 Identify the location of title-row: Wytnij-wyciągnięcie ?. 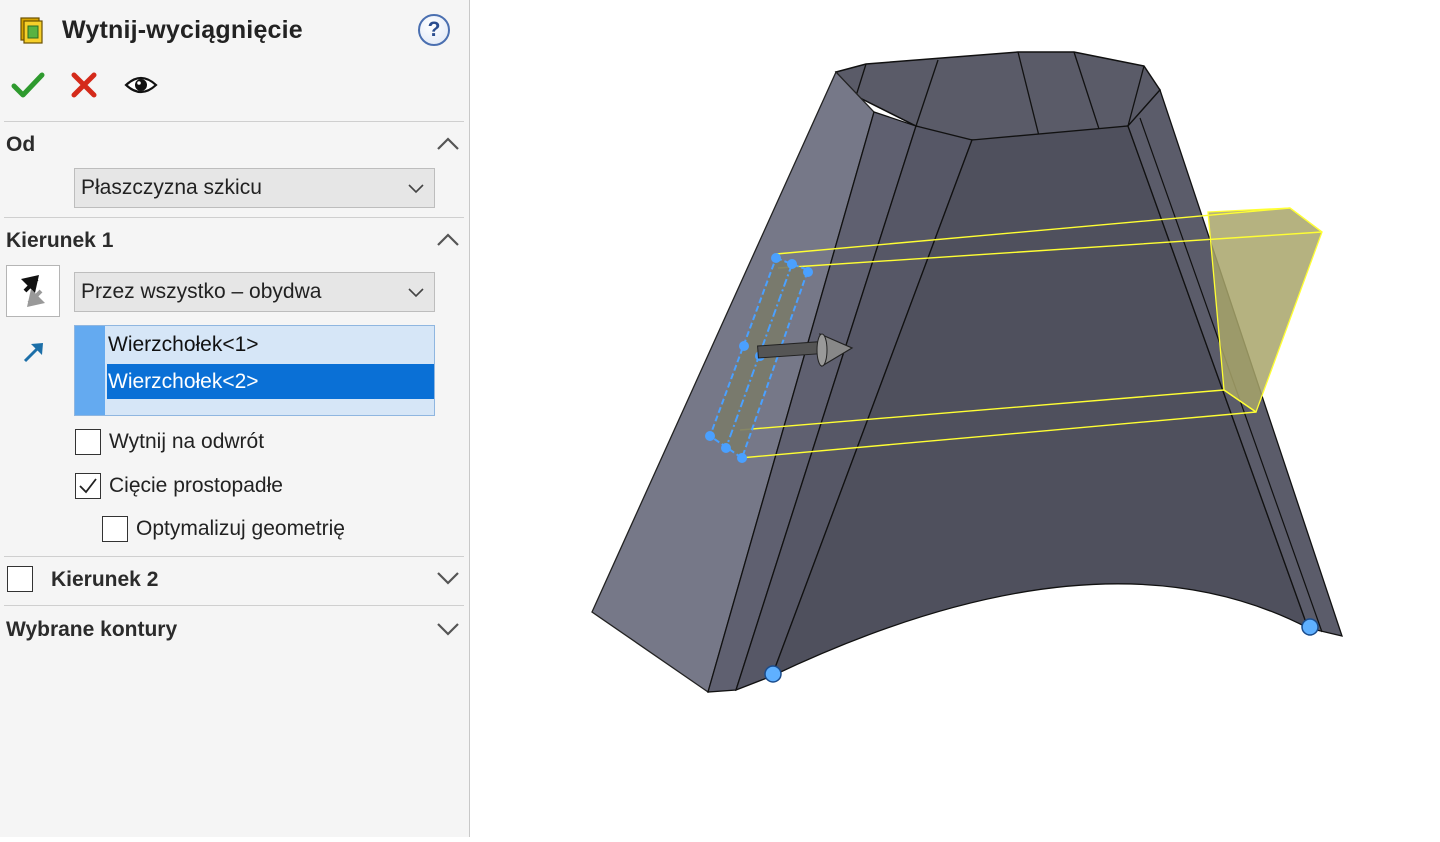
(234, 32).